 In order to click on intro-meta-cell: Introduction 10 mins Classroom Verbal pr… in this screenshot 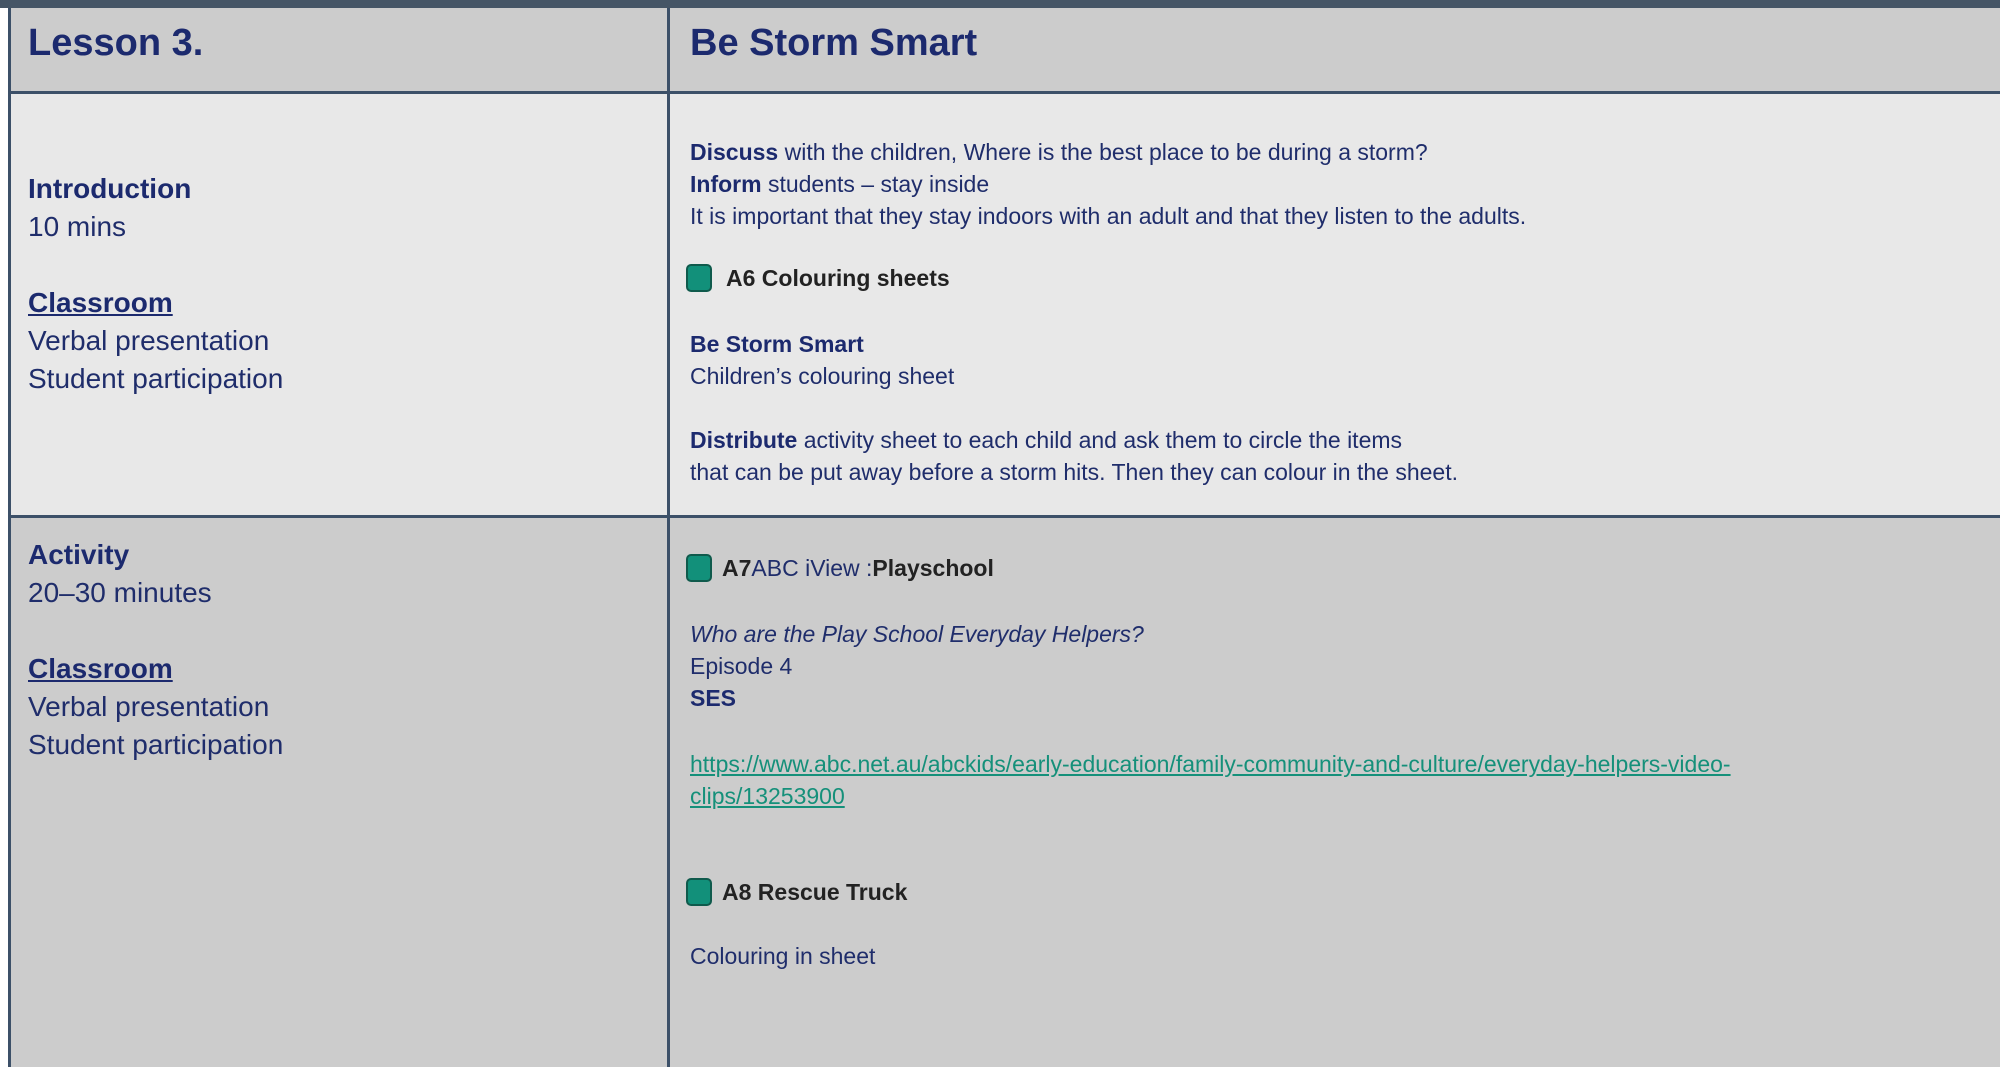, I will do `click(339, 306)`.